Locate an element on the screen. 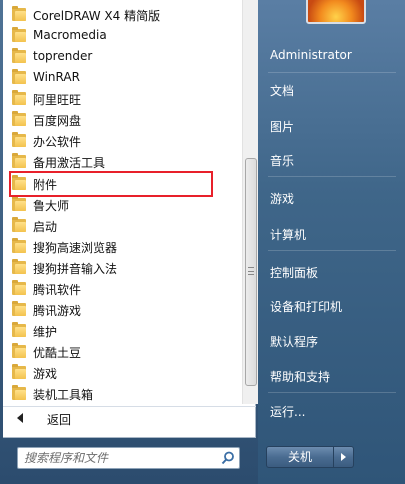  grip-icon is located at coordinates (251, 271).